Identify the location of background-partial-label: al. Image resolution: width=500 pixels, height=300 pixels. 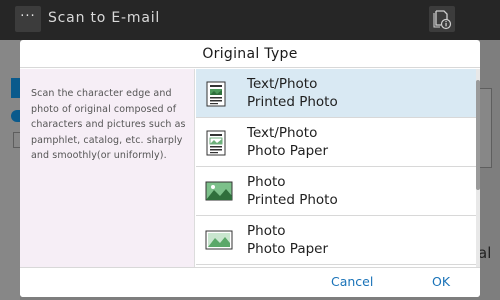
(485, 253).